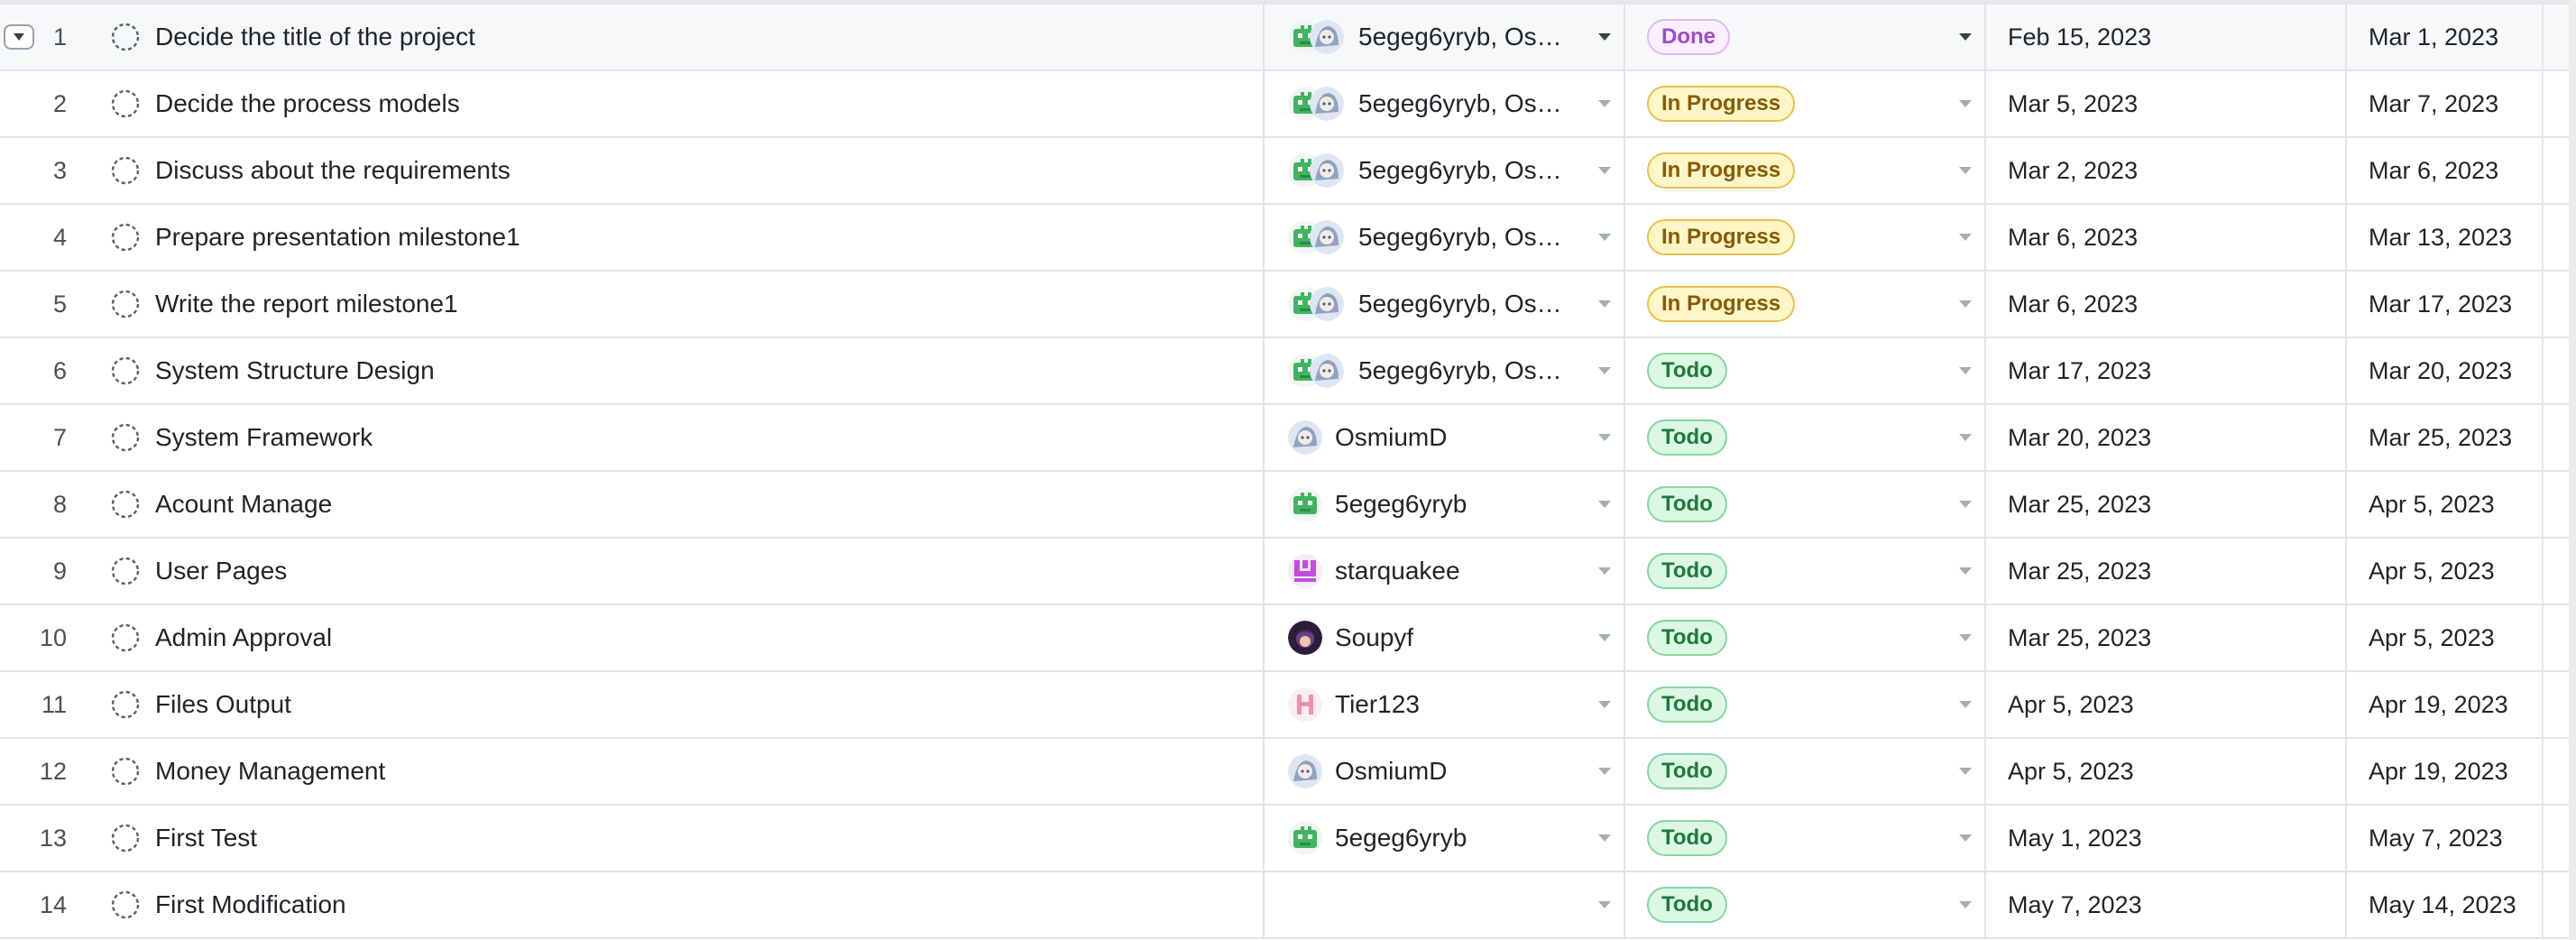 The image size is (2576, 940). I want to click on title-cell: Discuss about the requirements, so click(687, 170).